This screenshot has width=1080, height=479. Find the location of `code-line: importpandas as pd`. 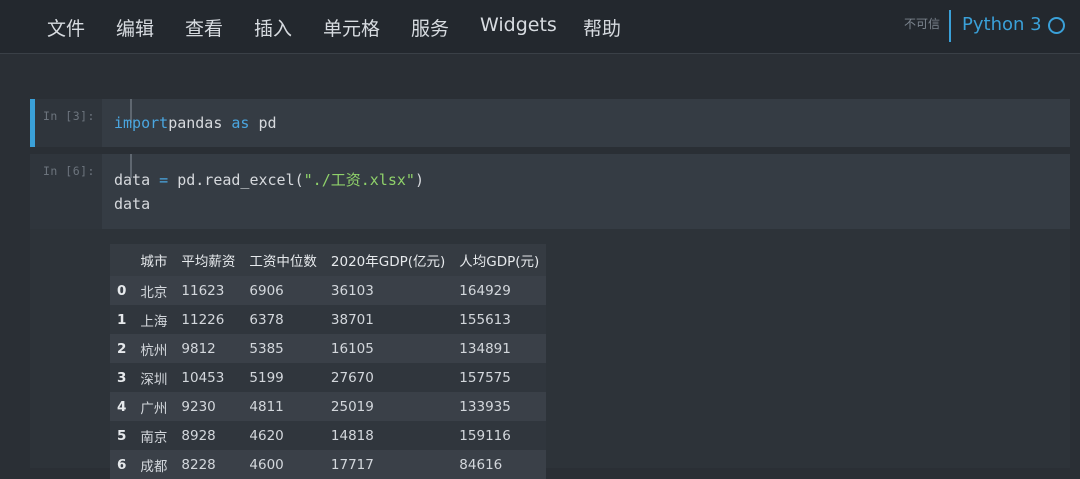

code-line: importpandas as pd is located at coordinates (195, 123).